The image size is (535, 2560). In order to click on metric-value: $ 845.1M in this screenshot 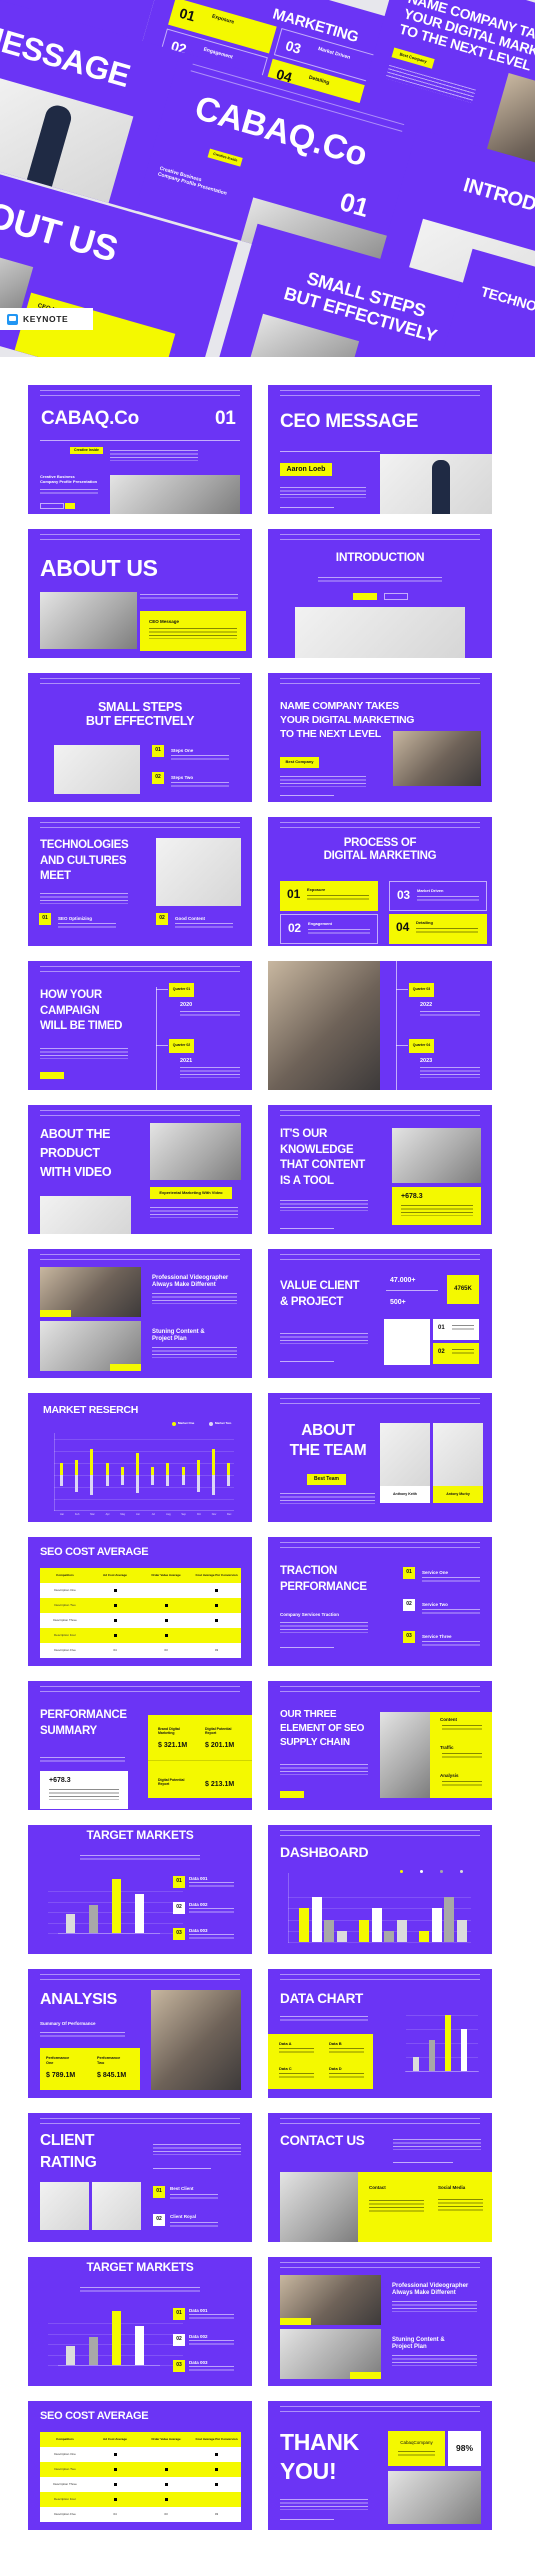, I will do `click(112, 2075)`.